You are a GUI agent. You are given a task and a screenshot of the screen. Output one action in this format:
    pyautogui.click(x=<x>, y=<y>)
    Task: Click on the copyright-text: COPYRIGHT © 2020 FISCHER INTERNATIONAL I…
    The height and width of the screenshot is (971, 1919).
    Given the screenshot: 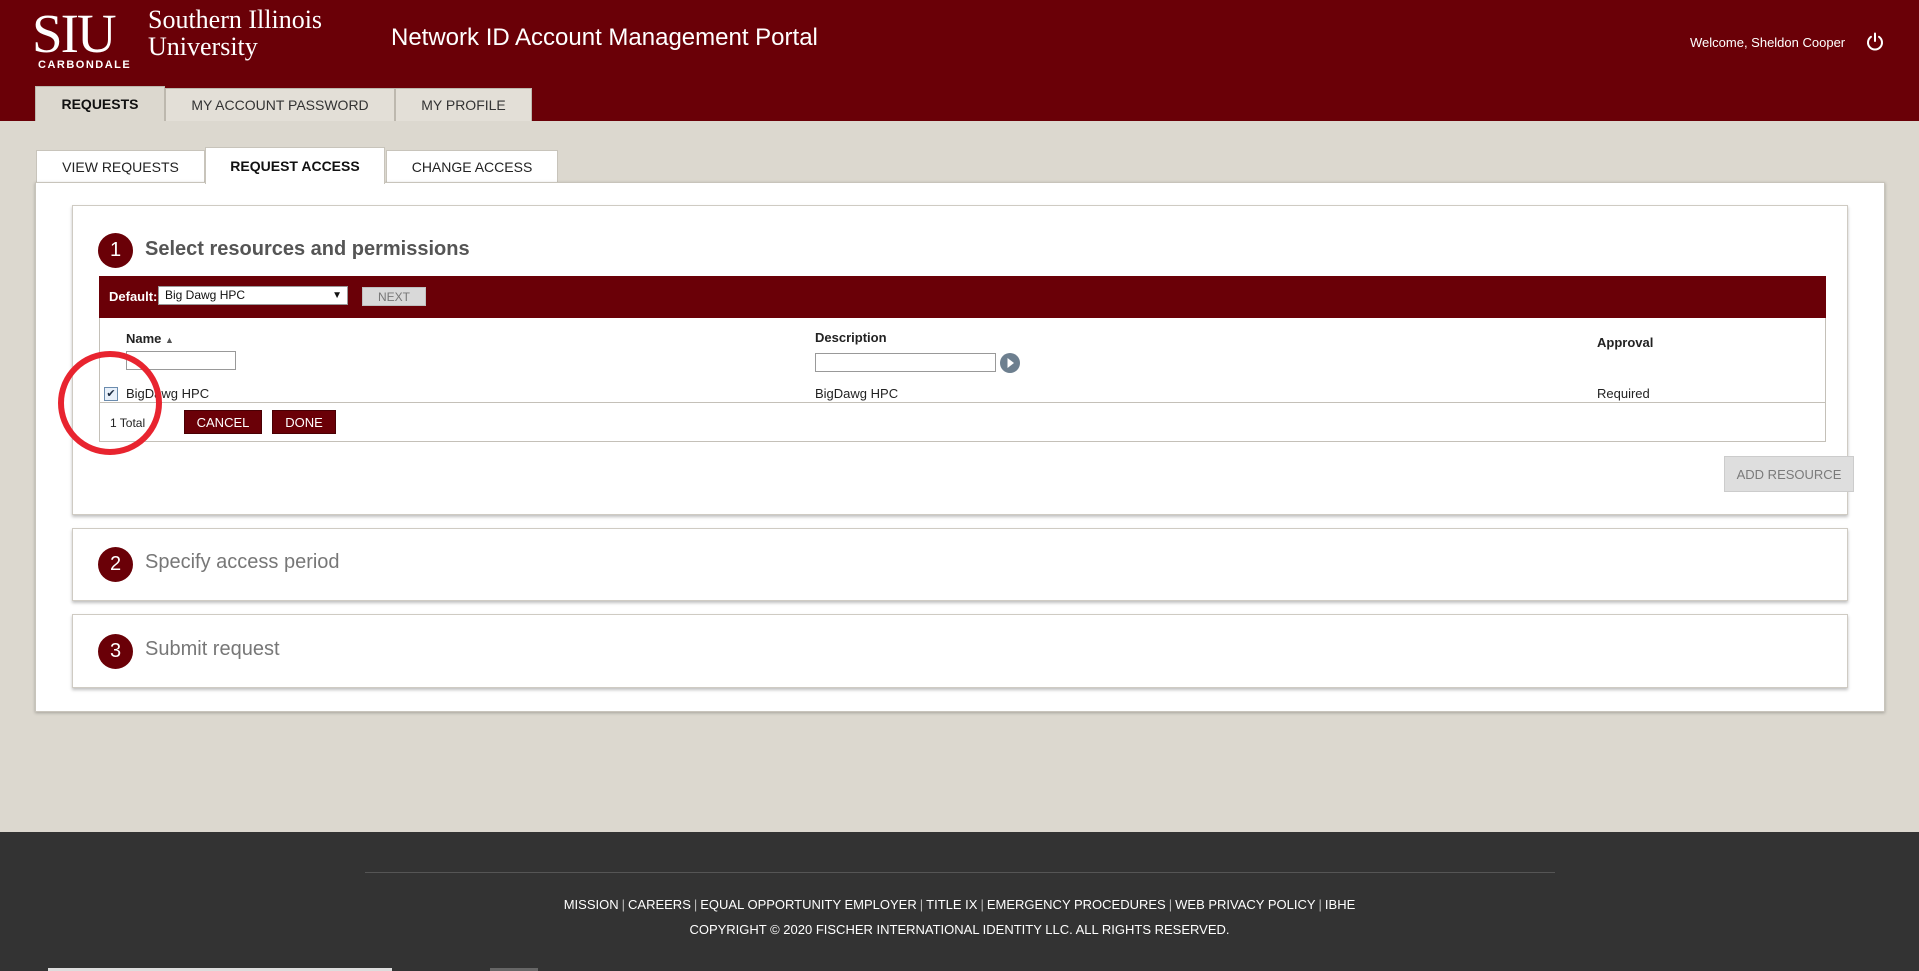 What is the action you would take?
    pyautogui.click(x=959, y=929)
    